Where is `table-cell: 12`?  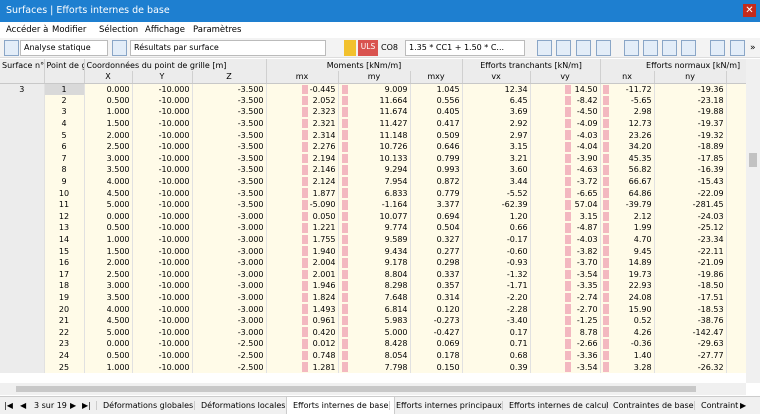
table-cell: 12 is located at coordinates (64, 216).